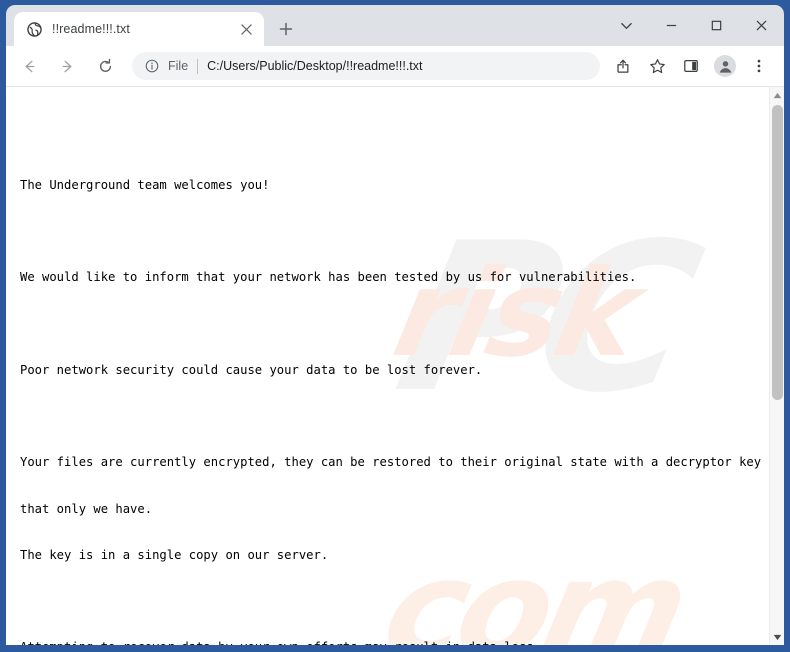  Describe the element at coordinates (286, 29) in the screenshot. I see `new-tab-button` at that location.